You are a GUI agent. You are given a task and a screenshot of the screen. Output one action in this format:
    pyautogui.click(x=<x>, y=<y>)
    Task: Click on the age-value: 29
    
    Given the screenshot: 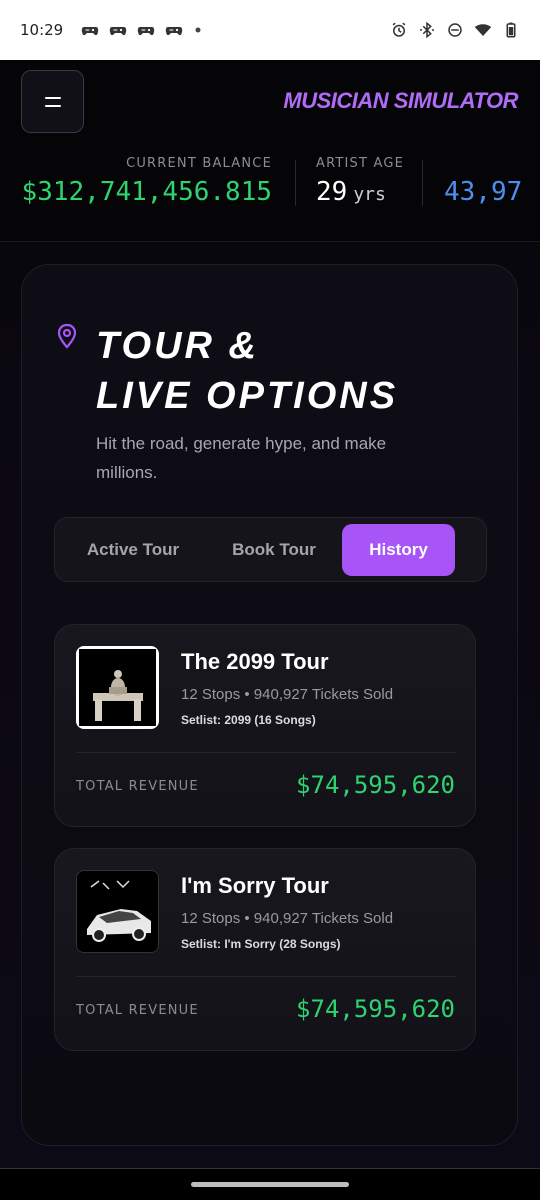 What is the action you would take?
    pyautogui.click(x=332, y=192)
    